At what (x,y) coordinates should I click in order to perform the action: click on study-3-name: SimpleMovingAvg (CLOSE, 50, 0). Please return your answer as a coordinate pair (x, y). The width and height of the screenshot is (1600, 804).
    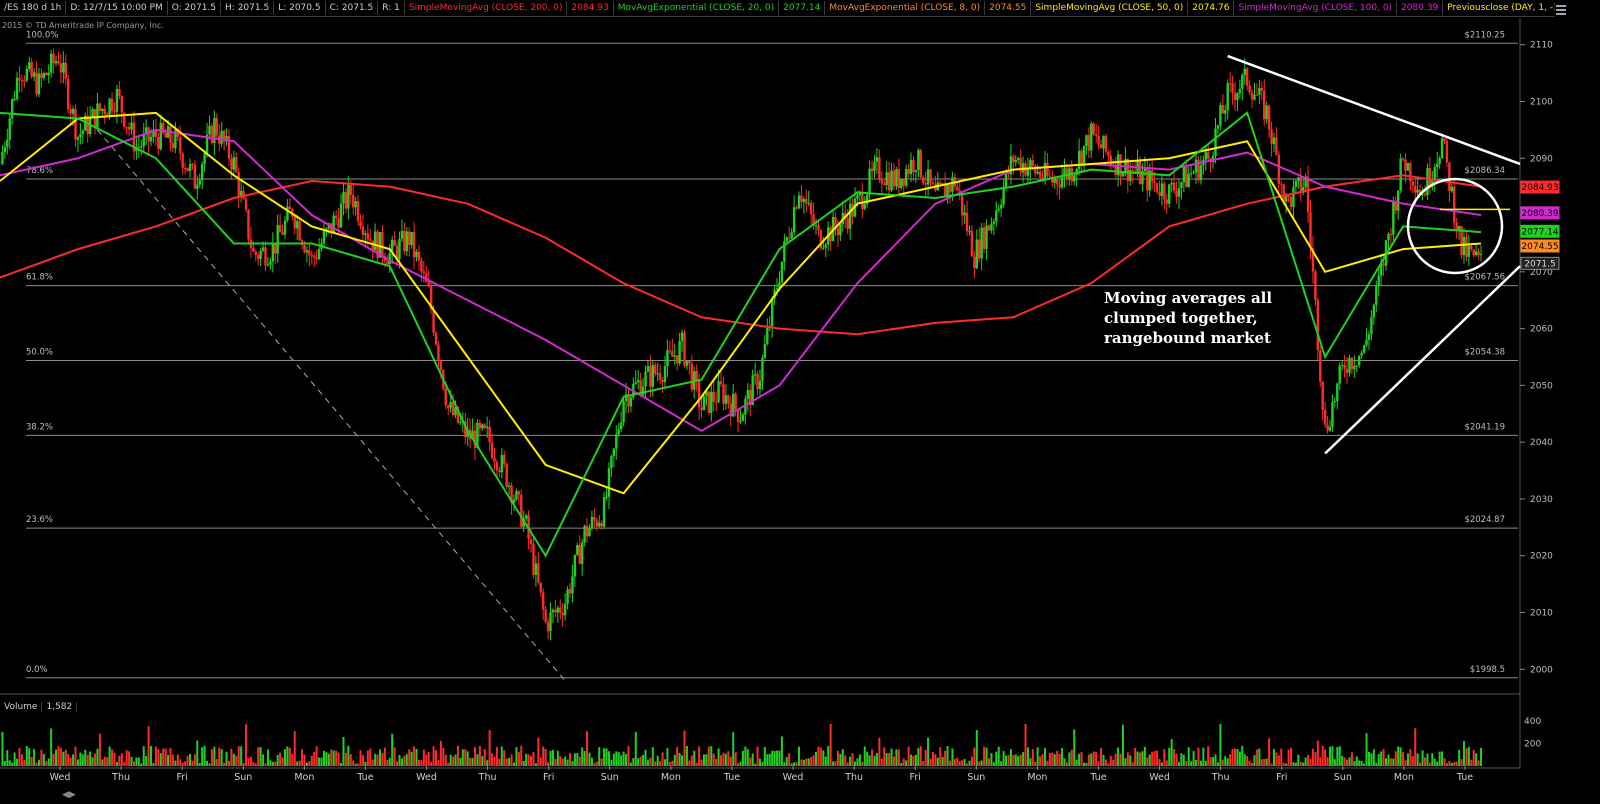
    Looking at the image, I should click on (1110, 8).